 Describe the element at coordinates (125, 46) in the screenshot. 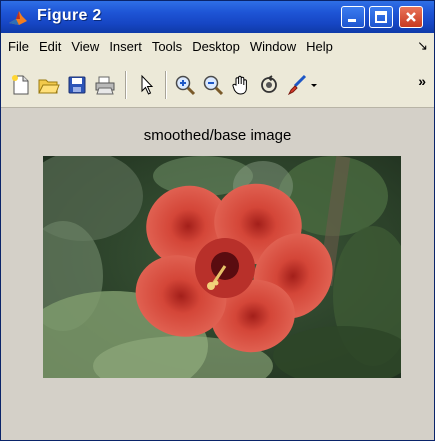

I see `menu-insert: Insert` at that location.